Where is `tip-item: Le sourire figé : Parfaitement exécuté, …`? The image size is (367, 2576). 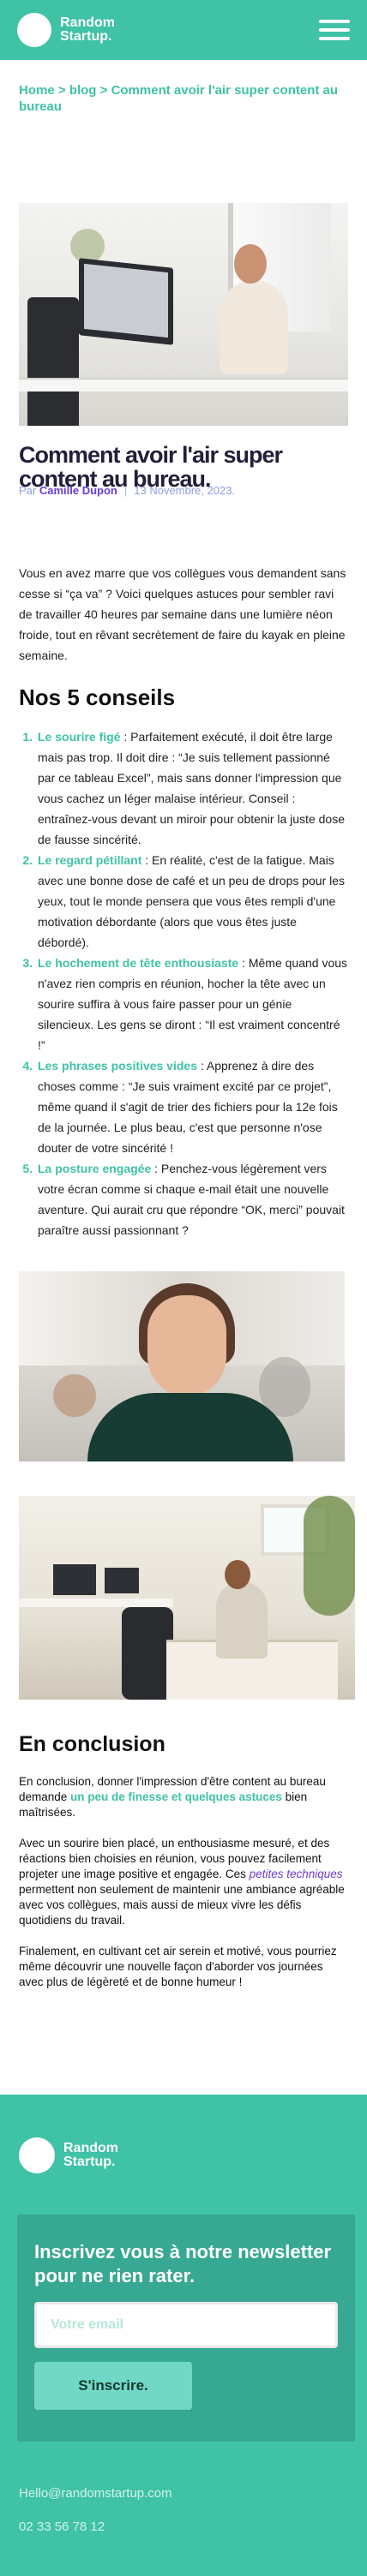
tip-item: Le sourire figé : Parfaitement exécuté, … is located at coordinates (192, 788).